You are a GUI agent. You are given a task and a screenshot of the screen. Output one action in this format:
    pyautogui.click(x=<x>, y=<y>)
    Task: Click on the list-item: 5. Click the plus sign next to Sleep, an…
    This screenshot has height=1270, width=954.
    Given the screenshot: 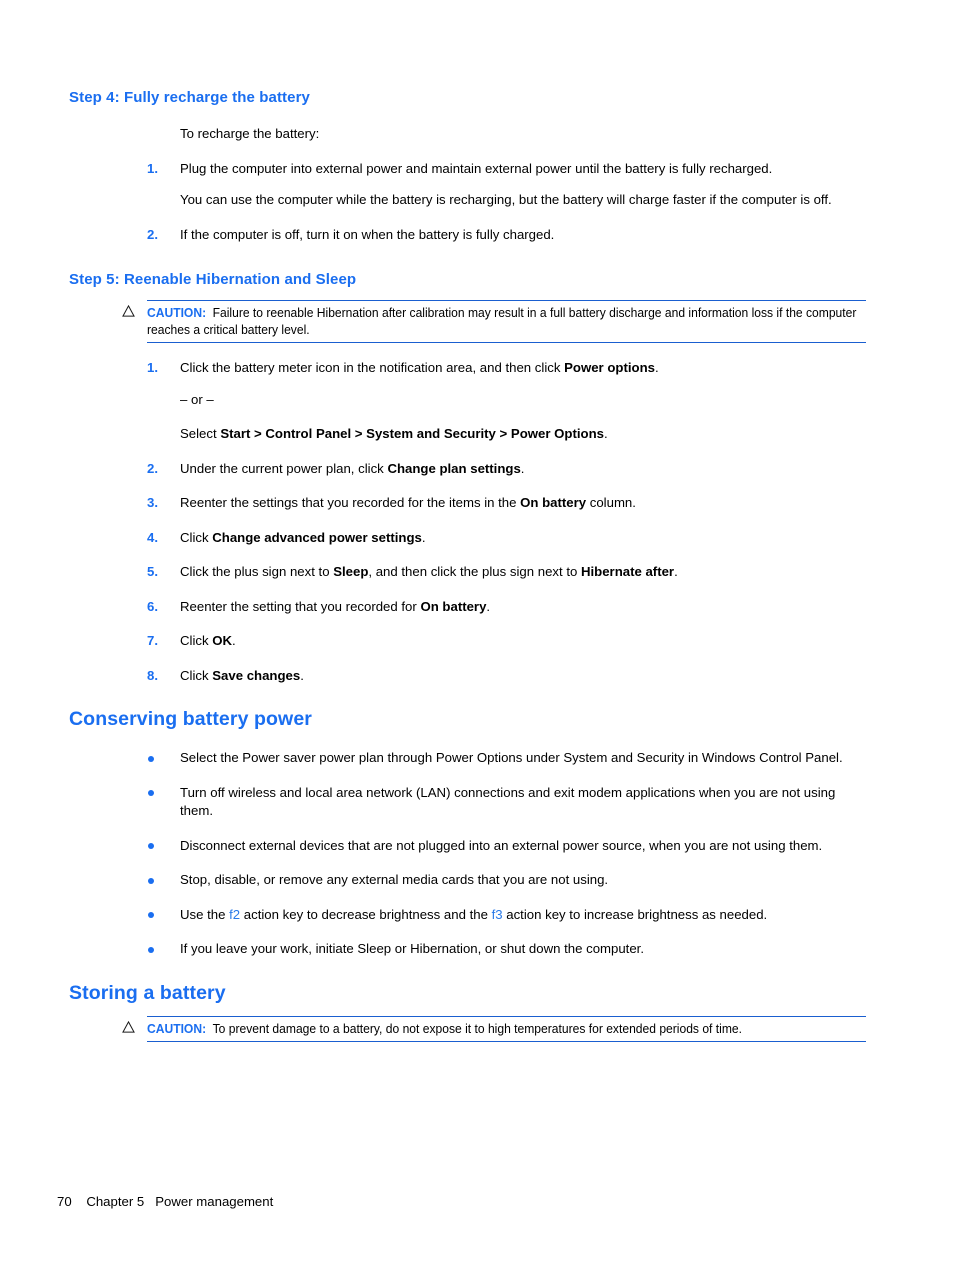 What is the action you would take?
    pyautogui.click(x=469, y=572)
    